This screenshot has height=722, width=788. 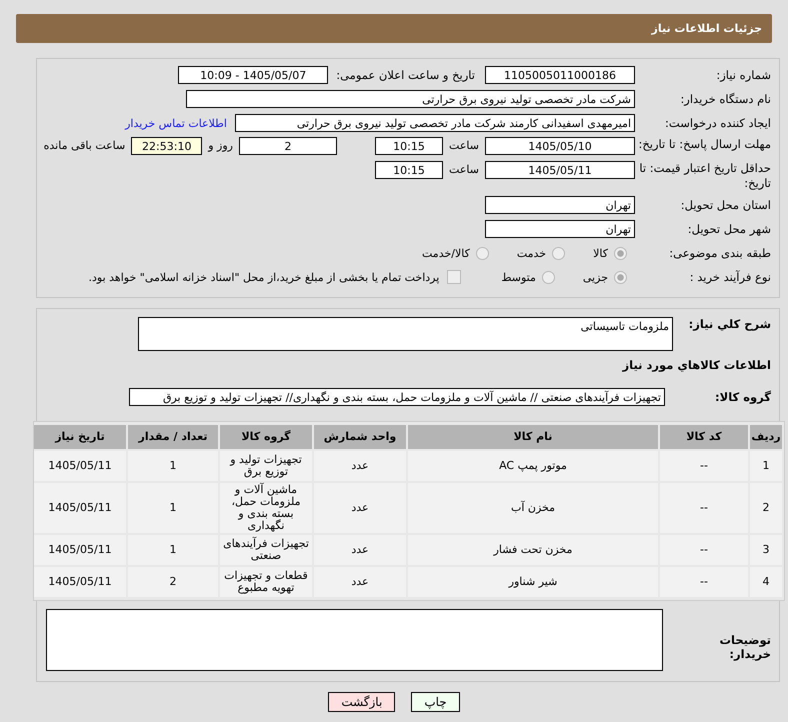 What do you see at coordinates (705, 176) in the screenshot?
I see `field-label: حداقل تاریخ اعتبار قیمت: تا تاریخ:` at bounding box center [705, 176].